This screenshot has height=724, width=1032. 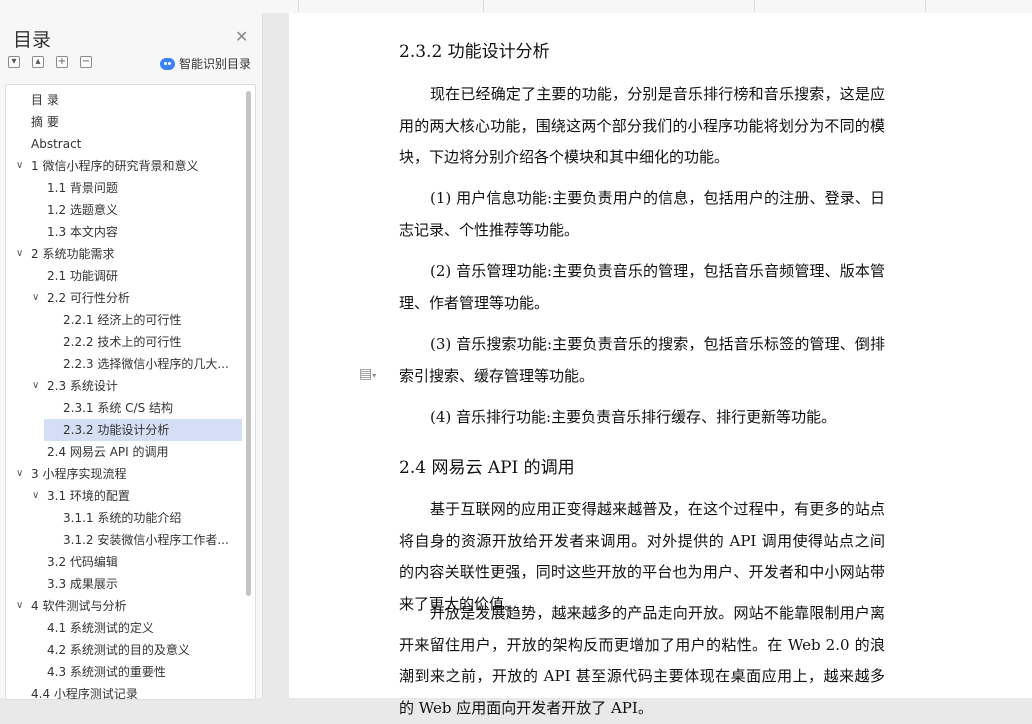 I want to click on remove-level-icon: −, so click(x=86, y=62).